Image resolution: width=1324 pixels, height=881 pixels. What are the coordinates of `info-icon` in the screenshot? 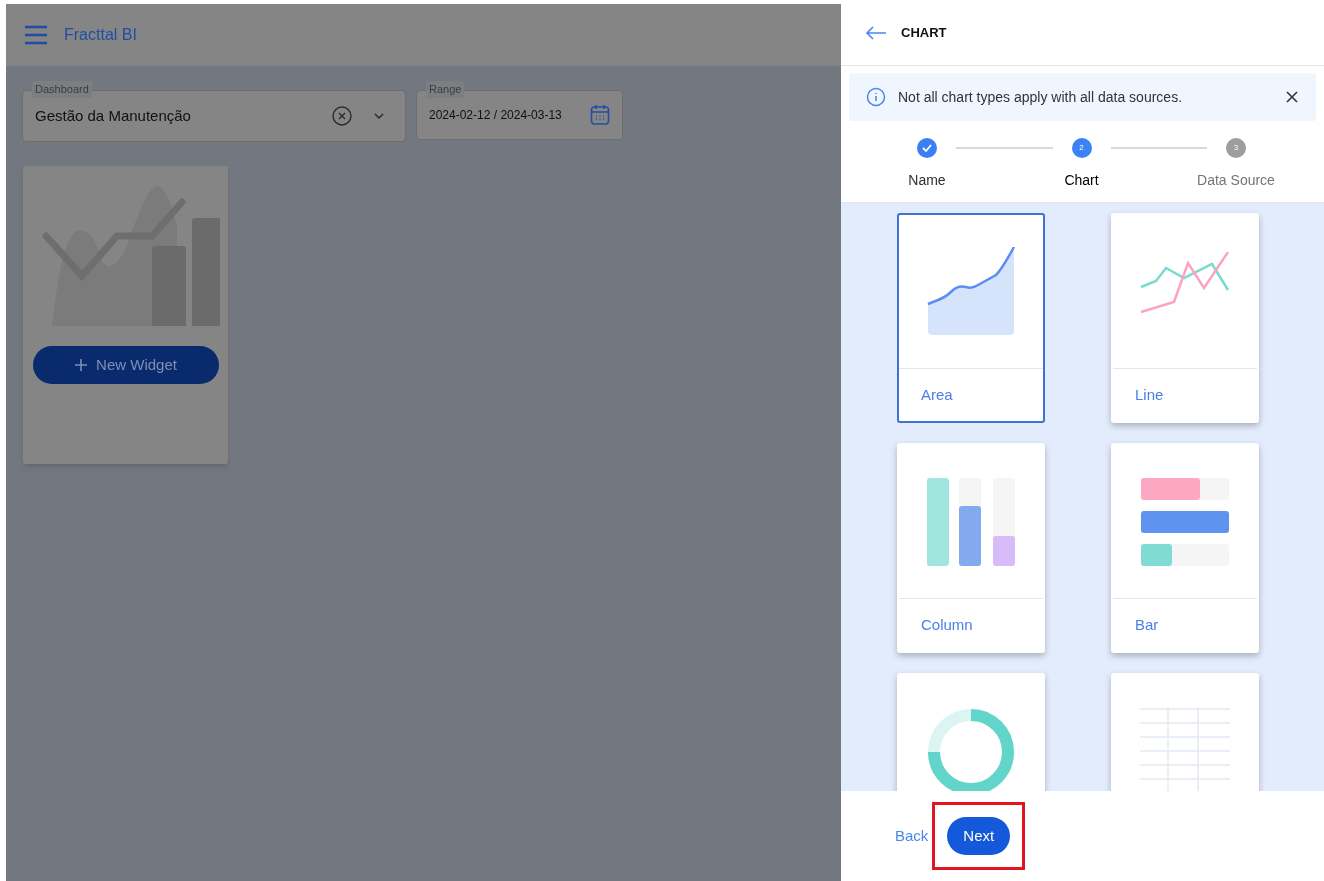 It's located at (876, 97).